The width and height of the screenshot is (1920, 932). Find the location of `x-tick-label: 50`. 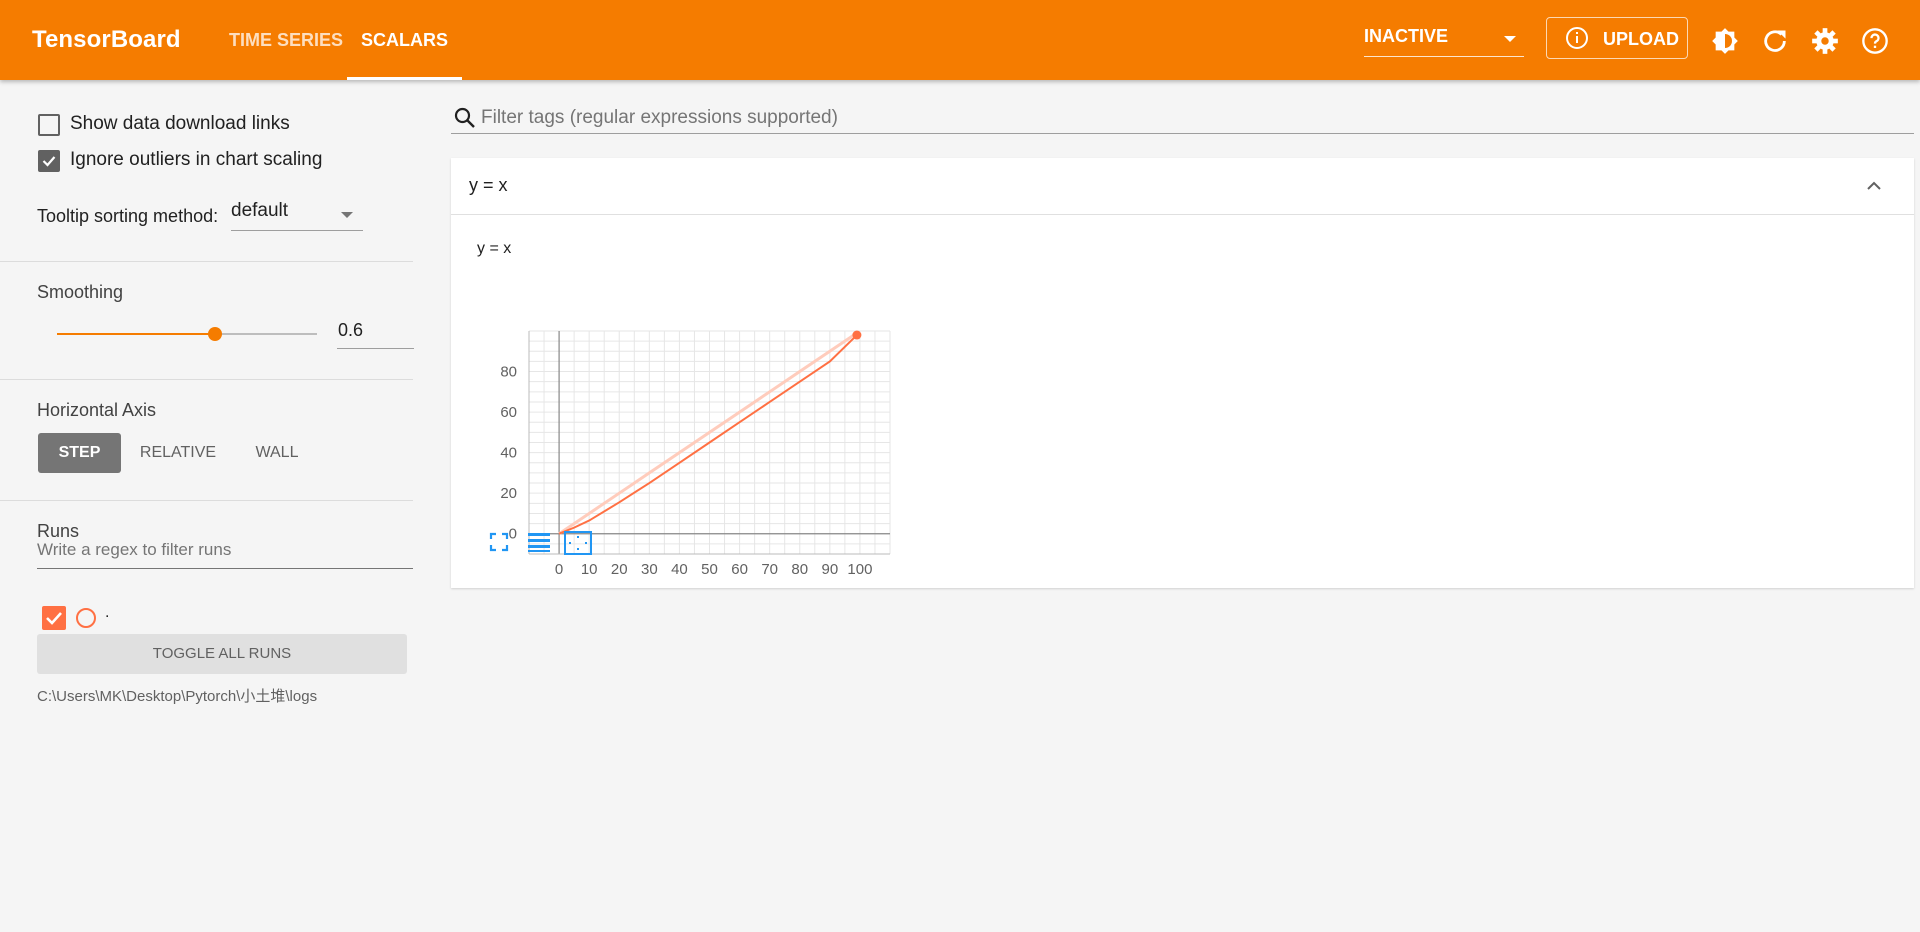

x-tick-label: 50 is located at coordinates (709, 569).